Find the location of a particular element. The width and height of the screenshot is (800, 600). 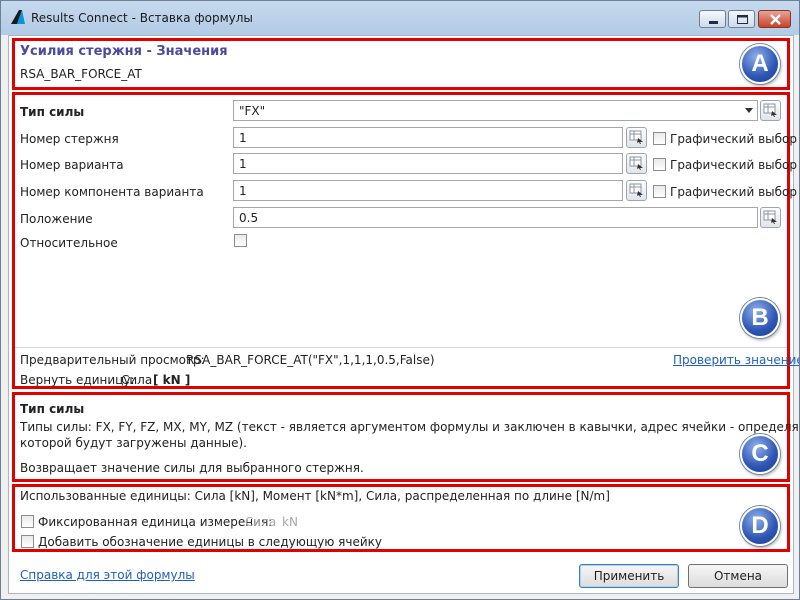

case-number-graphic-label: Графический выбор is located at coordinates (733, 165).